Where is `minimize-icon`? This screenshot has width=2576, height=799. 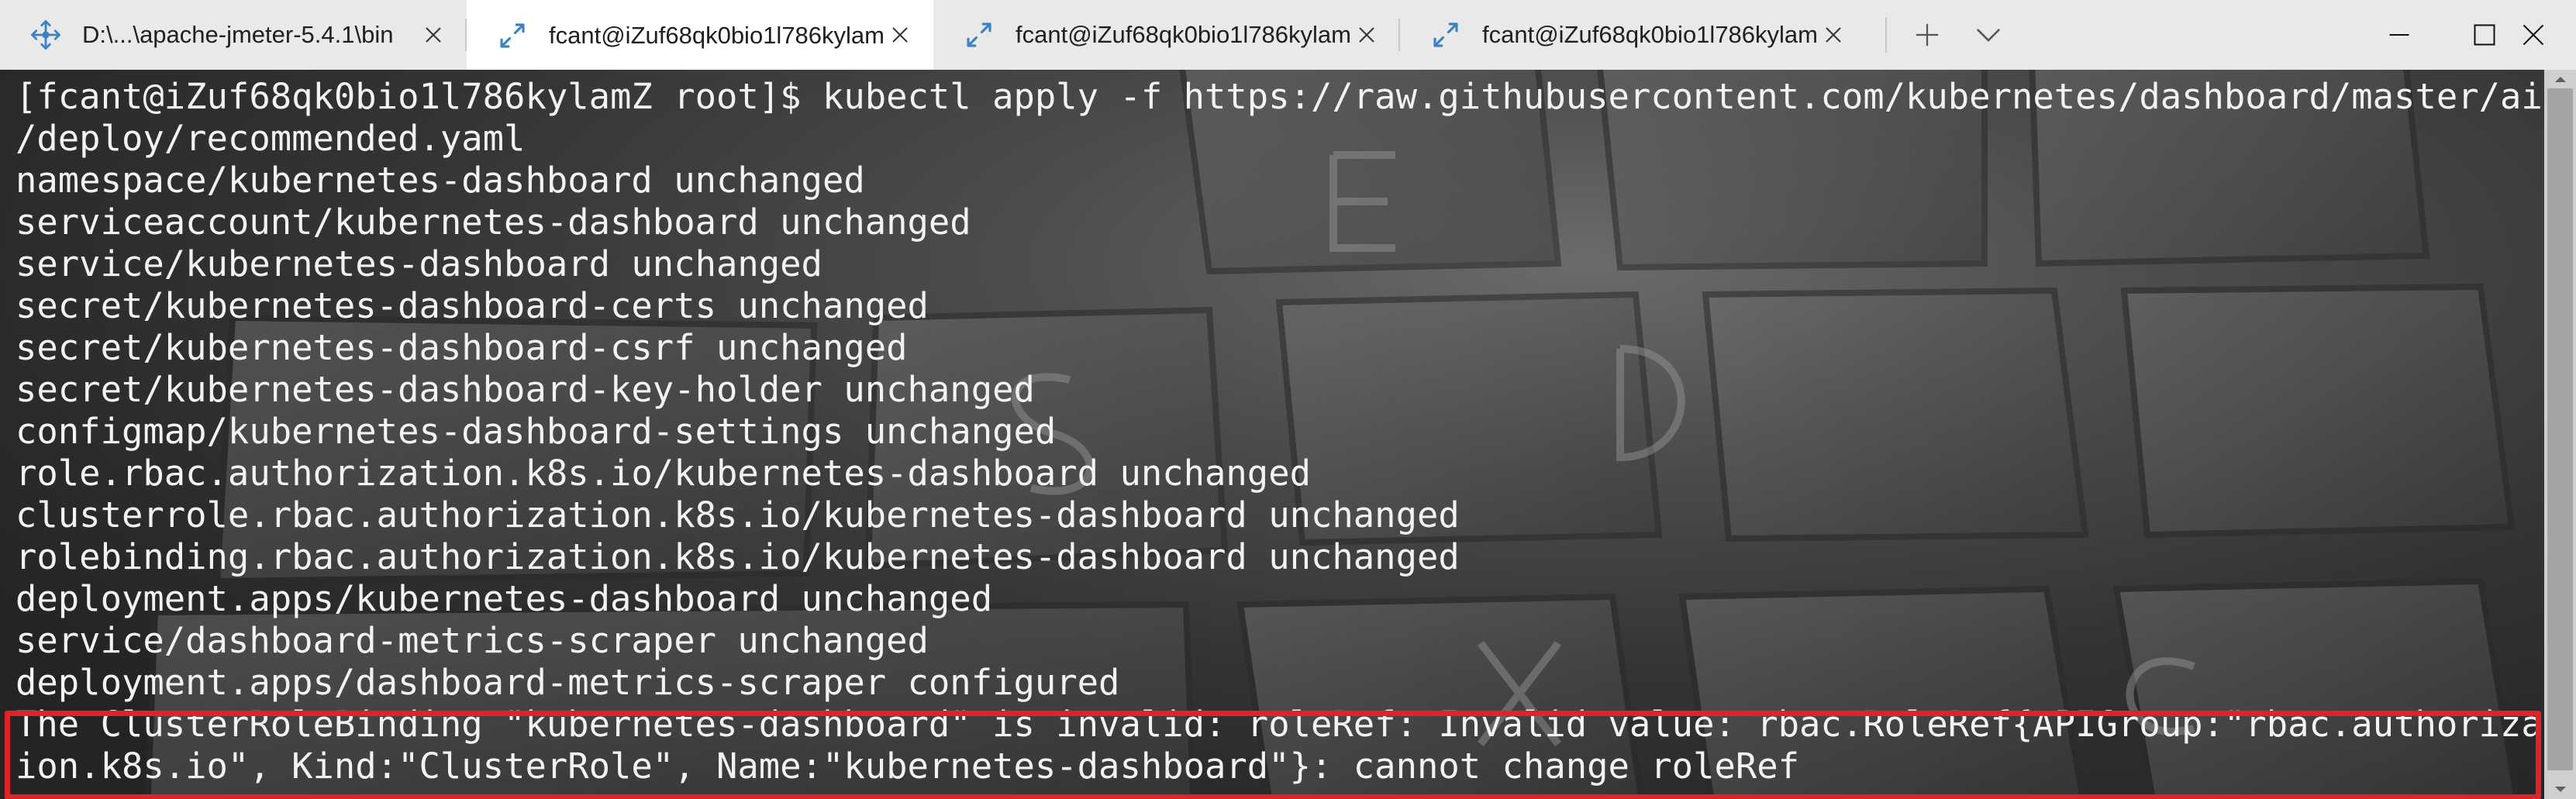
minimize-icon is located at coordinates (2399, 35).